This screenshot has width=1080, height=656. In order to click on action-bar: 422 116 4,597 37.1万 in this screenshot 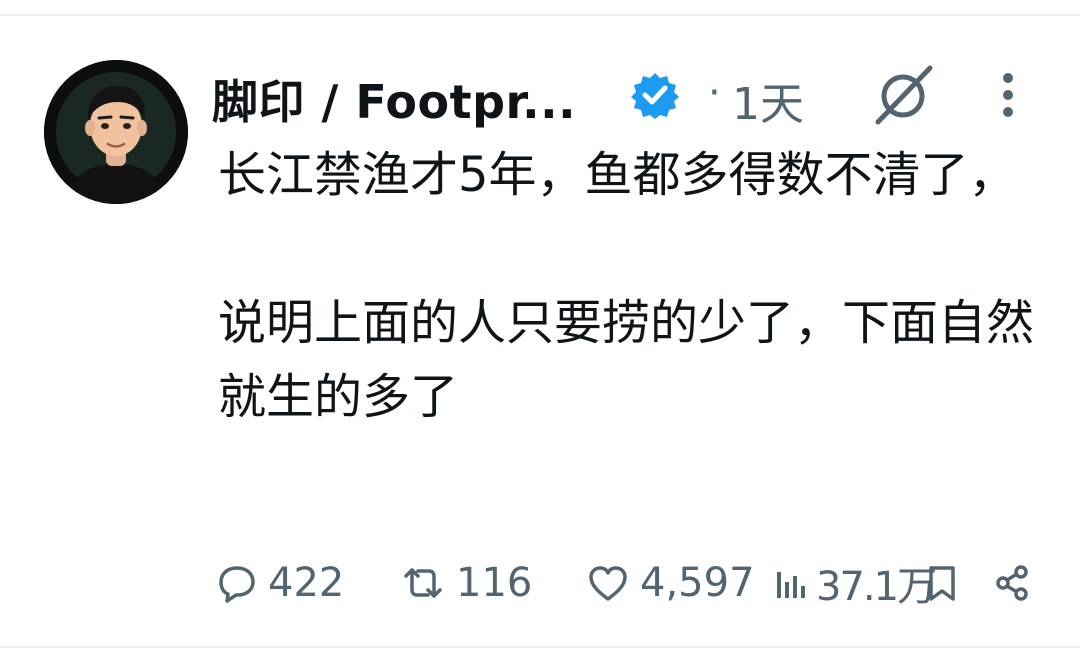, I will do `click(636, 583)`.